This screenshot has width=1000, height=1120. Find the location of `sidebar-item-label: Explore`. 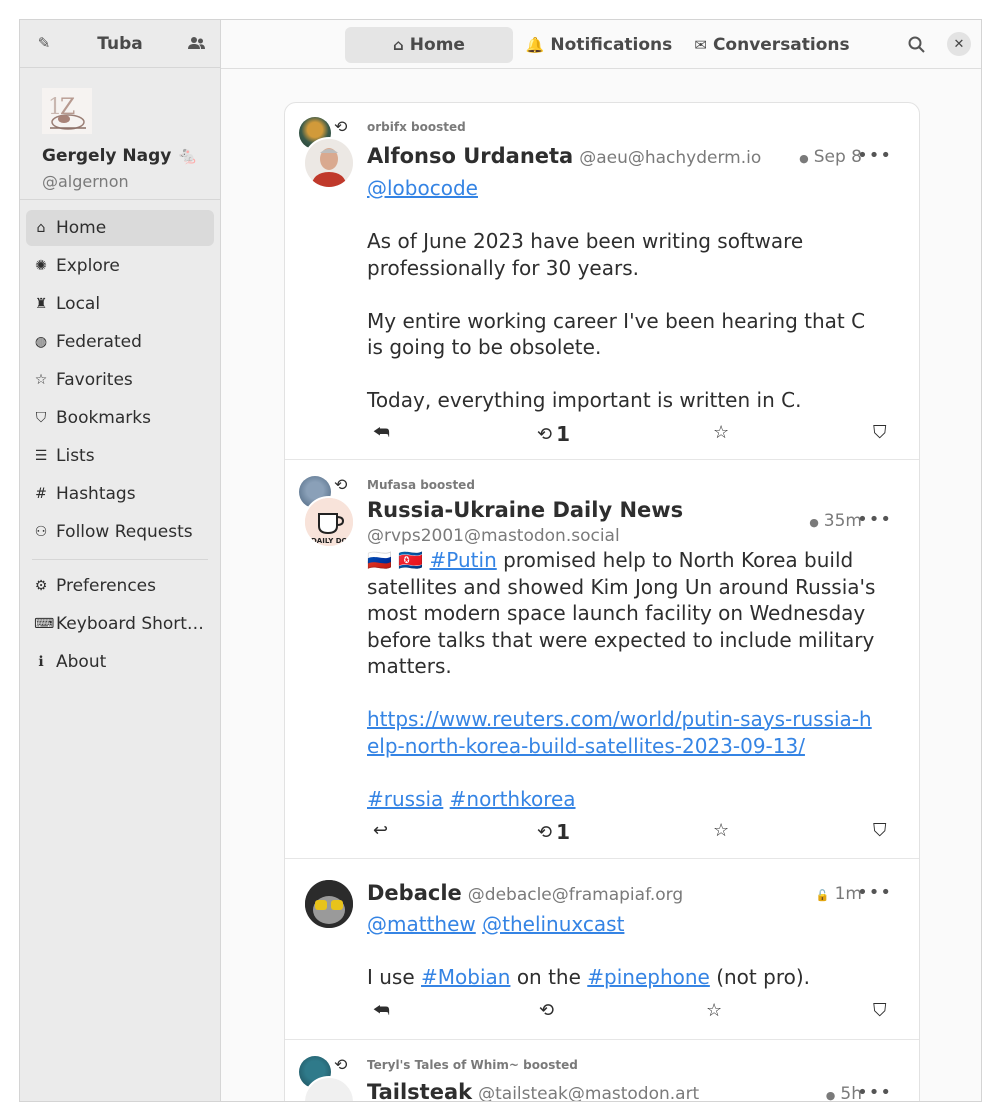

sidebar-item-label: Explore is located at coordinates (88, 266).